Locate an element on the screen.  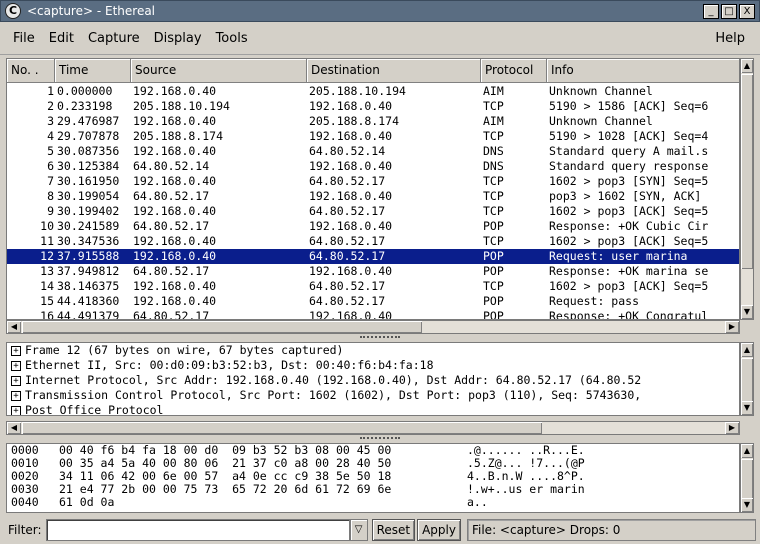
packet-source: 64.80.52.17 is located at coordinates (171, 196).